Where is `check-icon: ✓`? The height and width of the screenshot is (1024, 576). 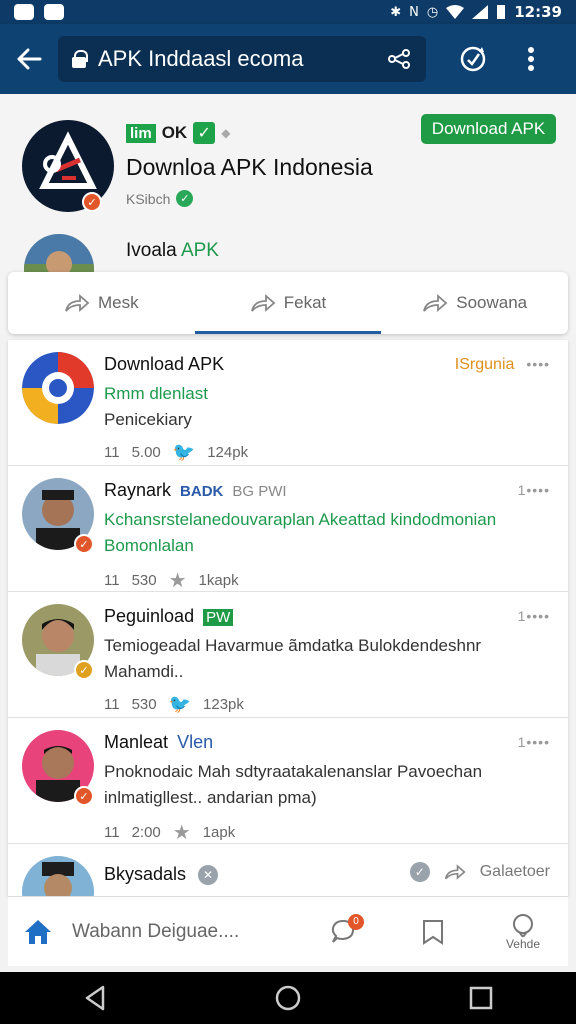
check-icon: ✓ is located at coordinates (419, 872).